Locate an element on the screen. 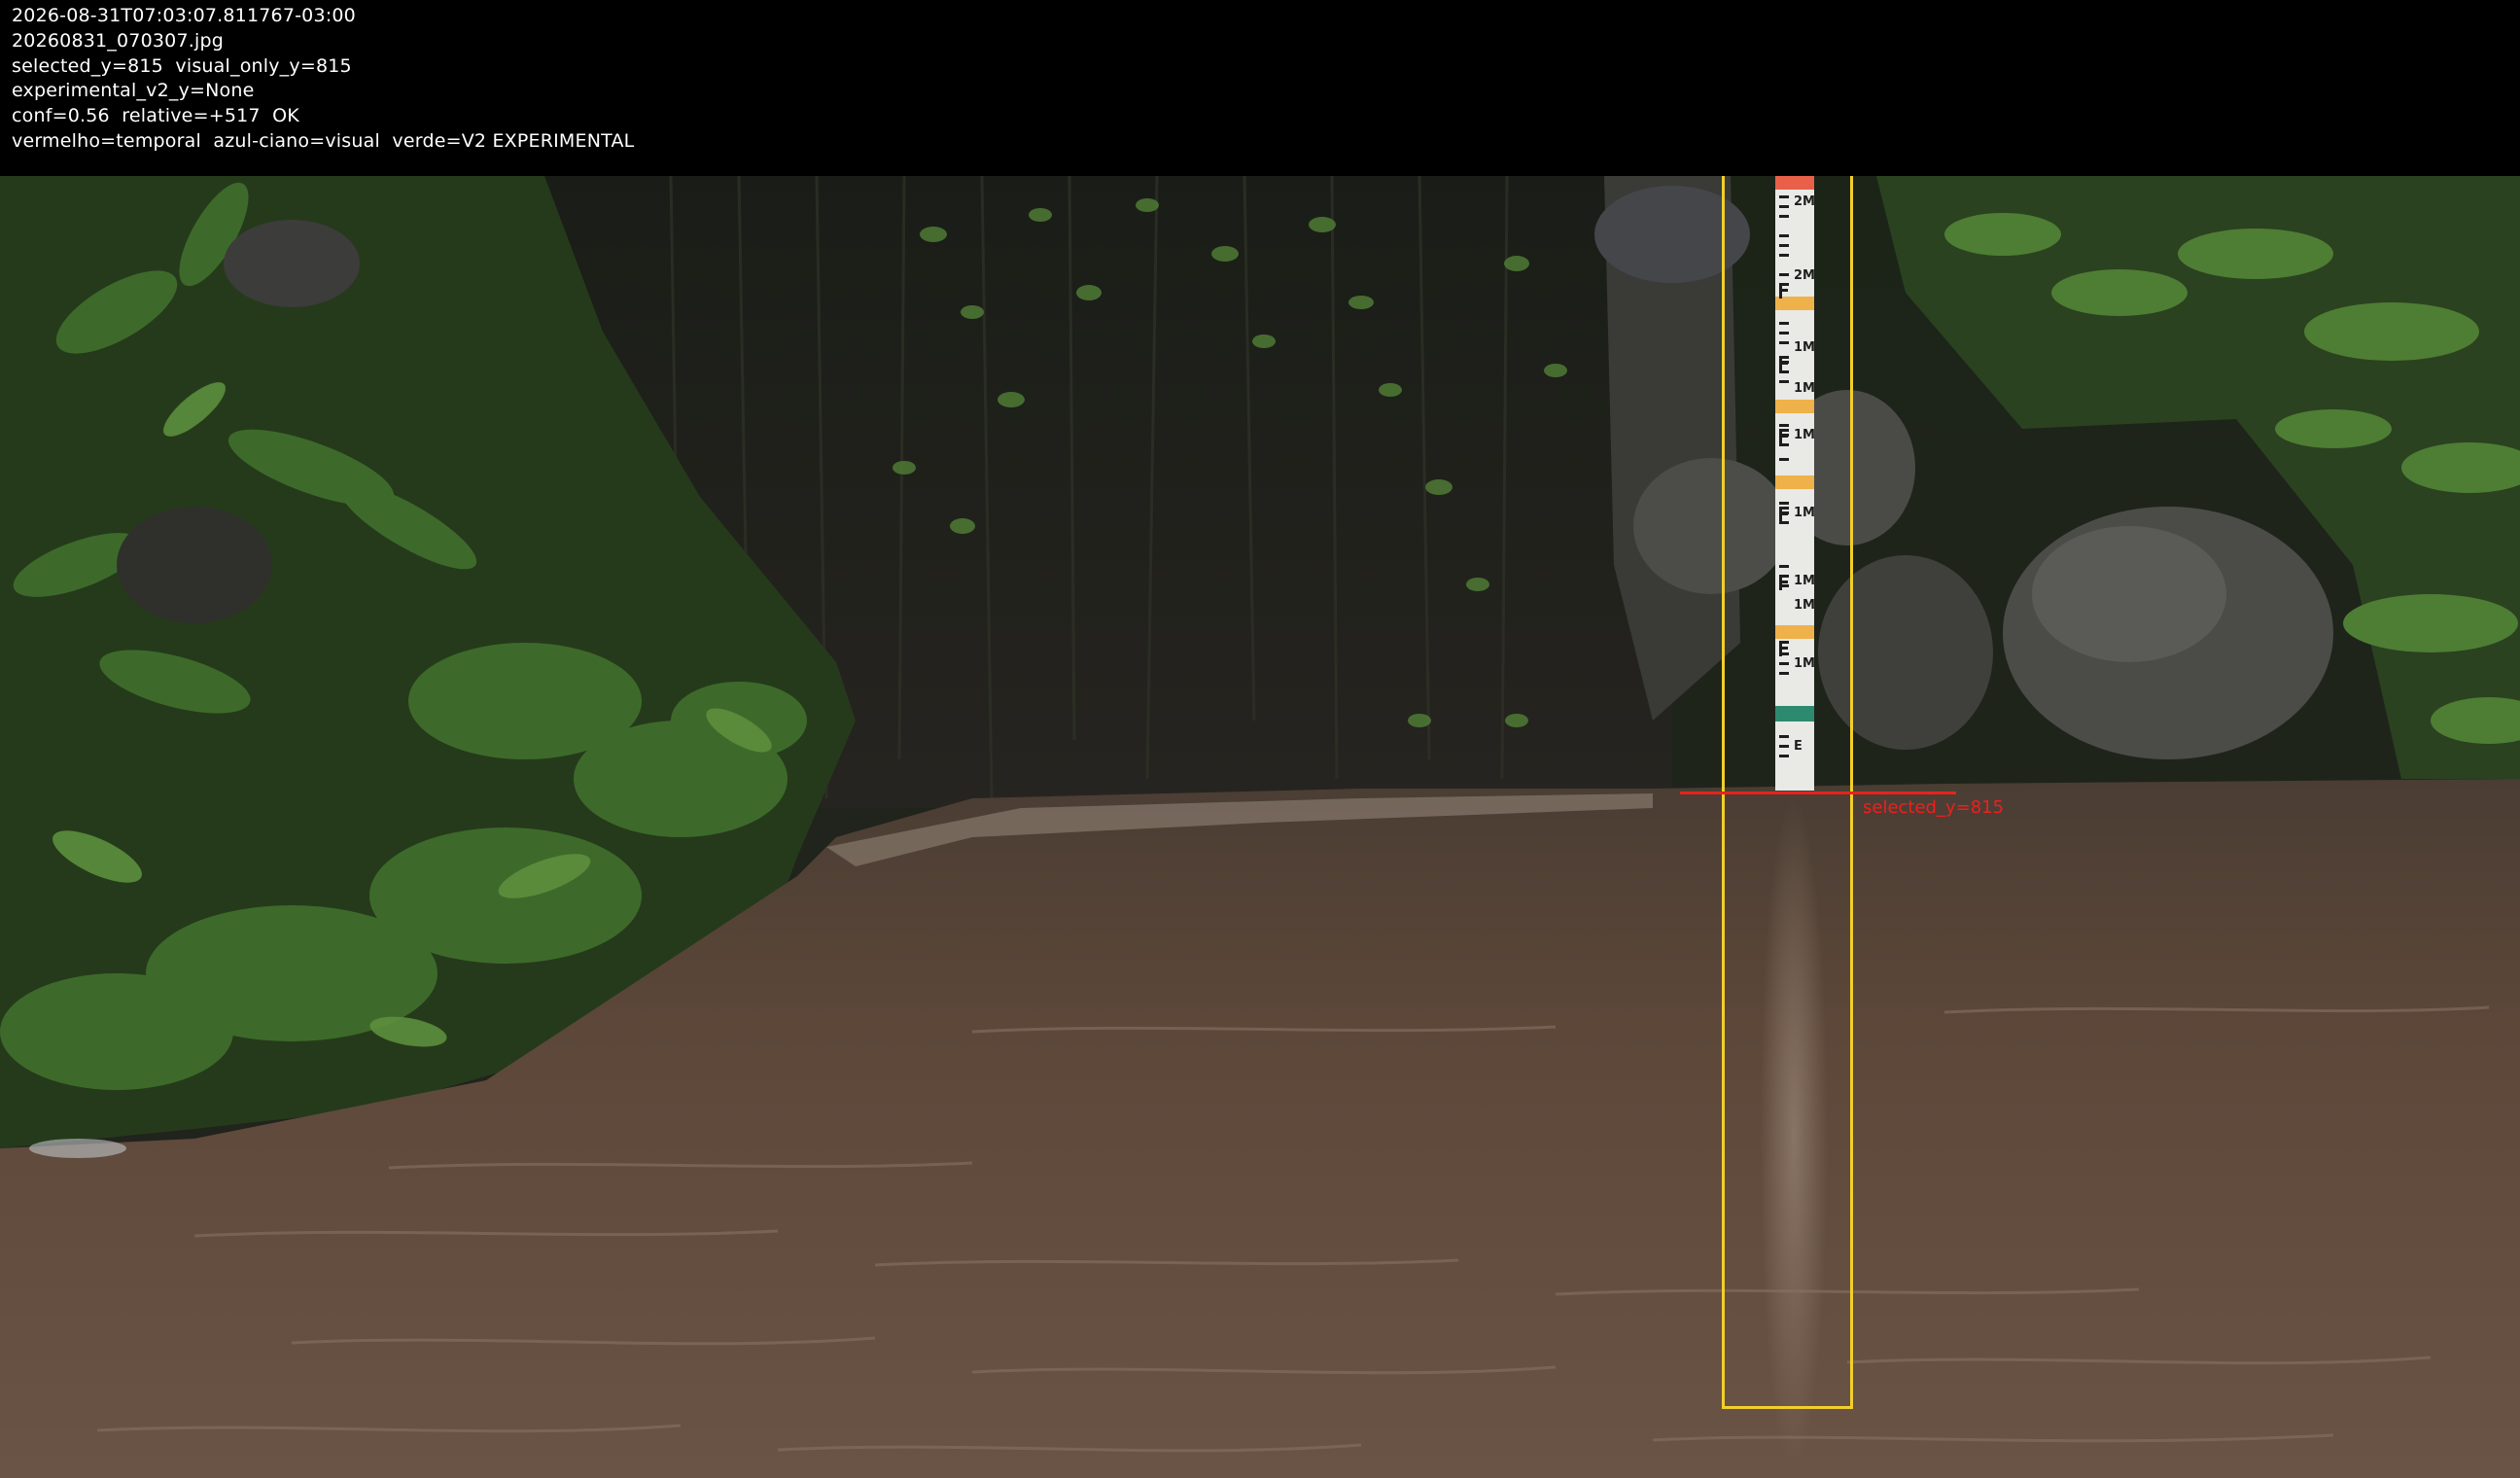  selected-y-line: selected_y=815 visual_only_y=815 is located at coordinates (182, 65).